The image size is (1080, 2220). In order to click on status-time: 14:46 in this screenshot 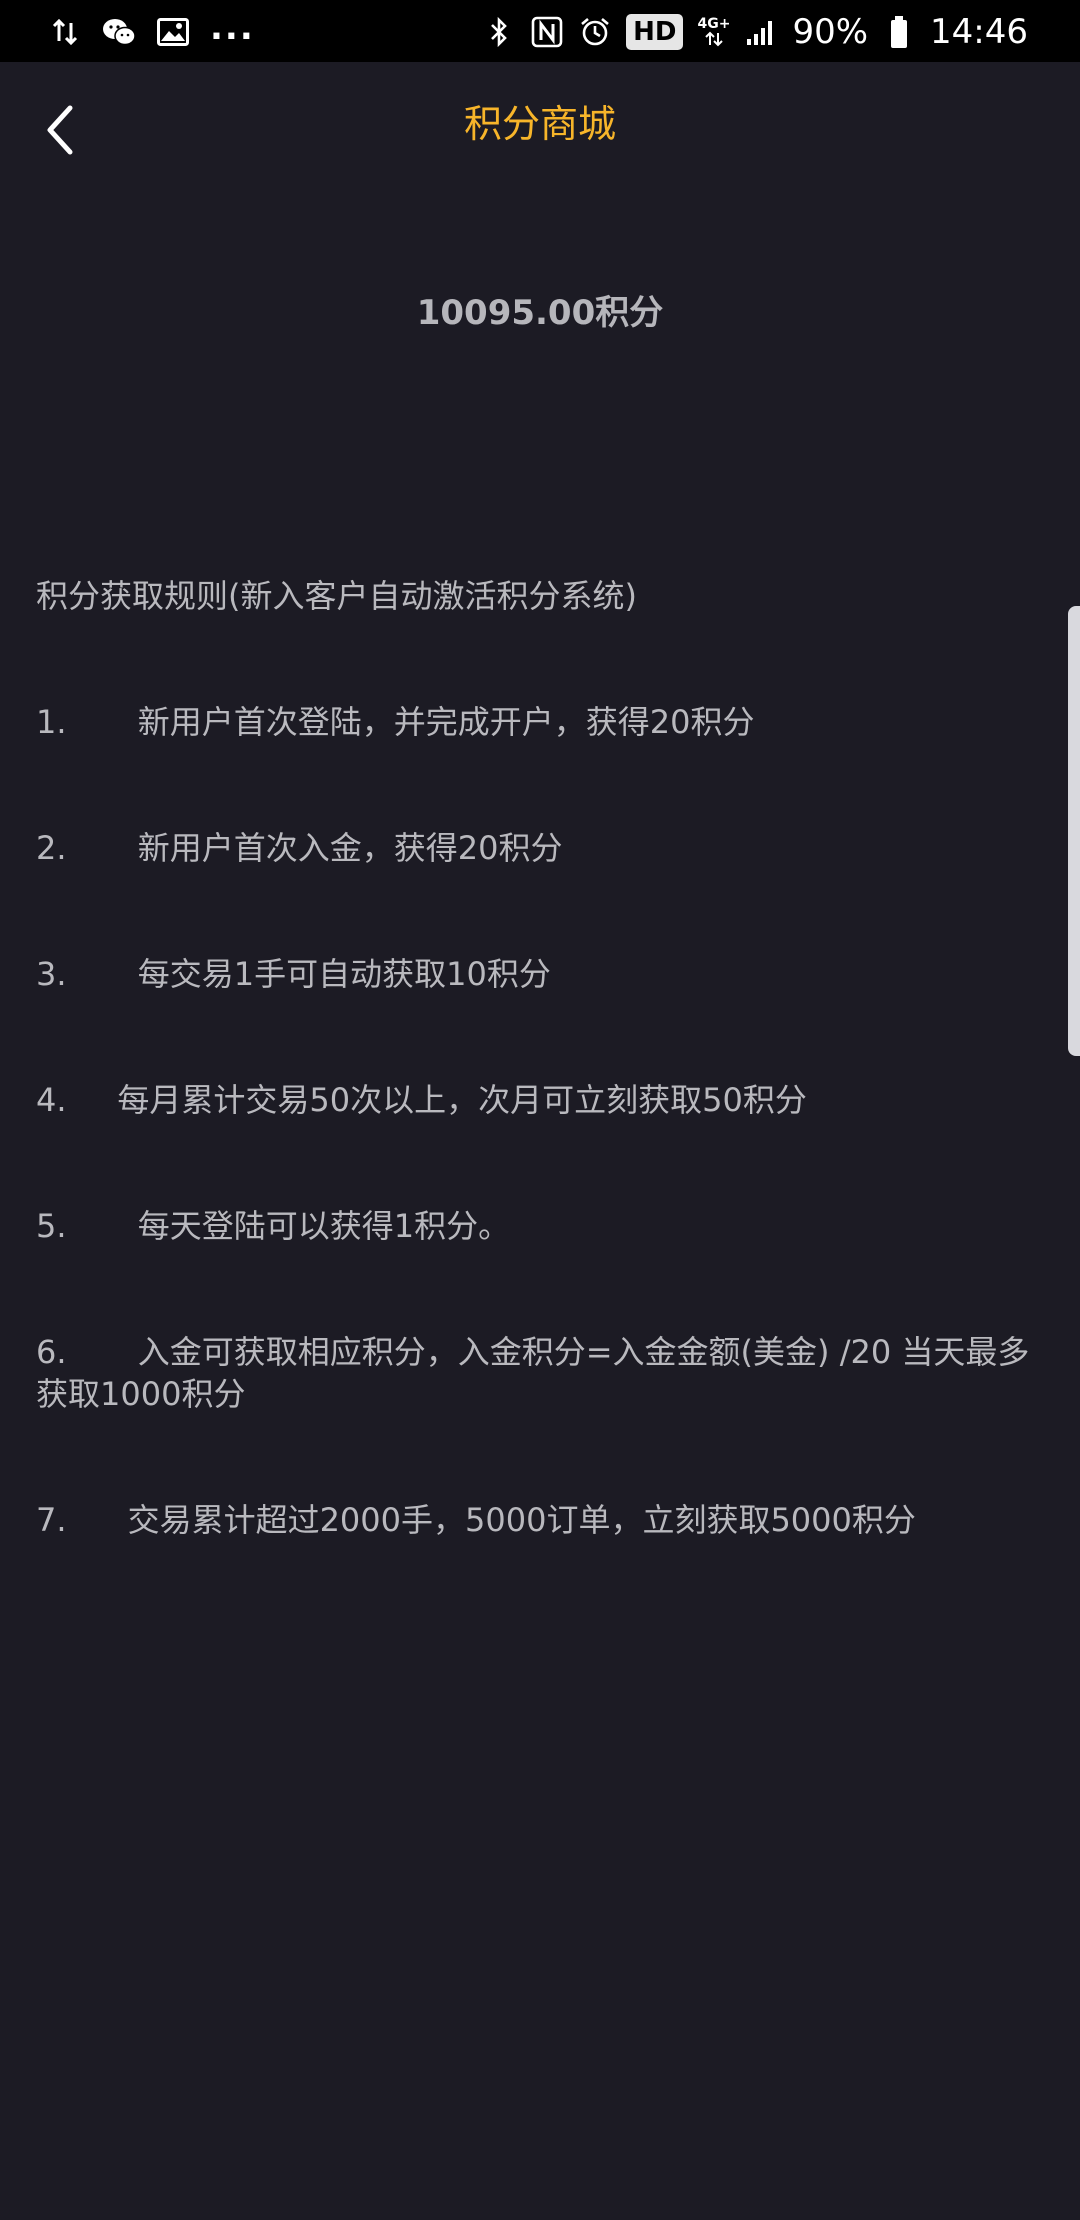, I will do `click(979, 32)`.